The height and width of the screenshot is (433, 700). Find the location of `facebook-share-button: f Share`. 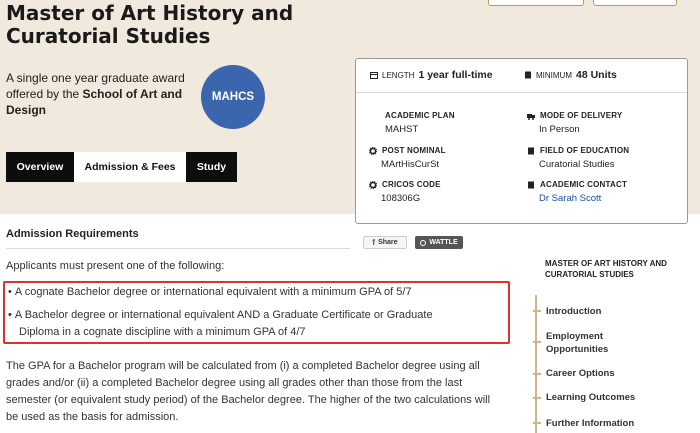

facebook-share-button: f Share is located at coordinates (385, 242).